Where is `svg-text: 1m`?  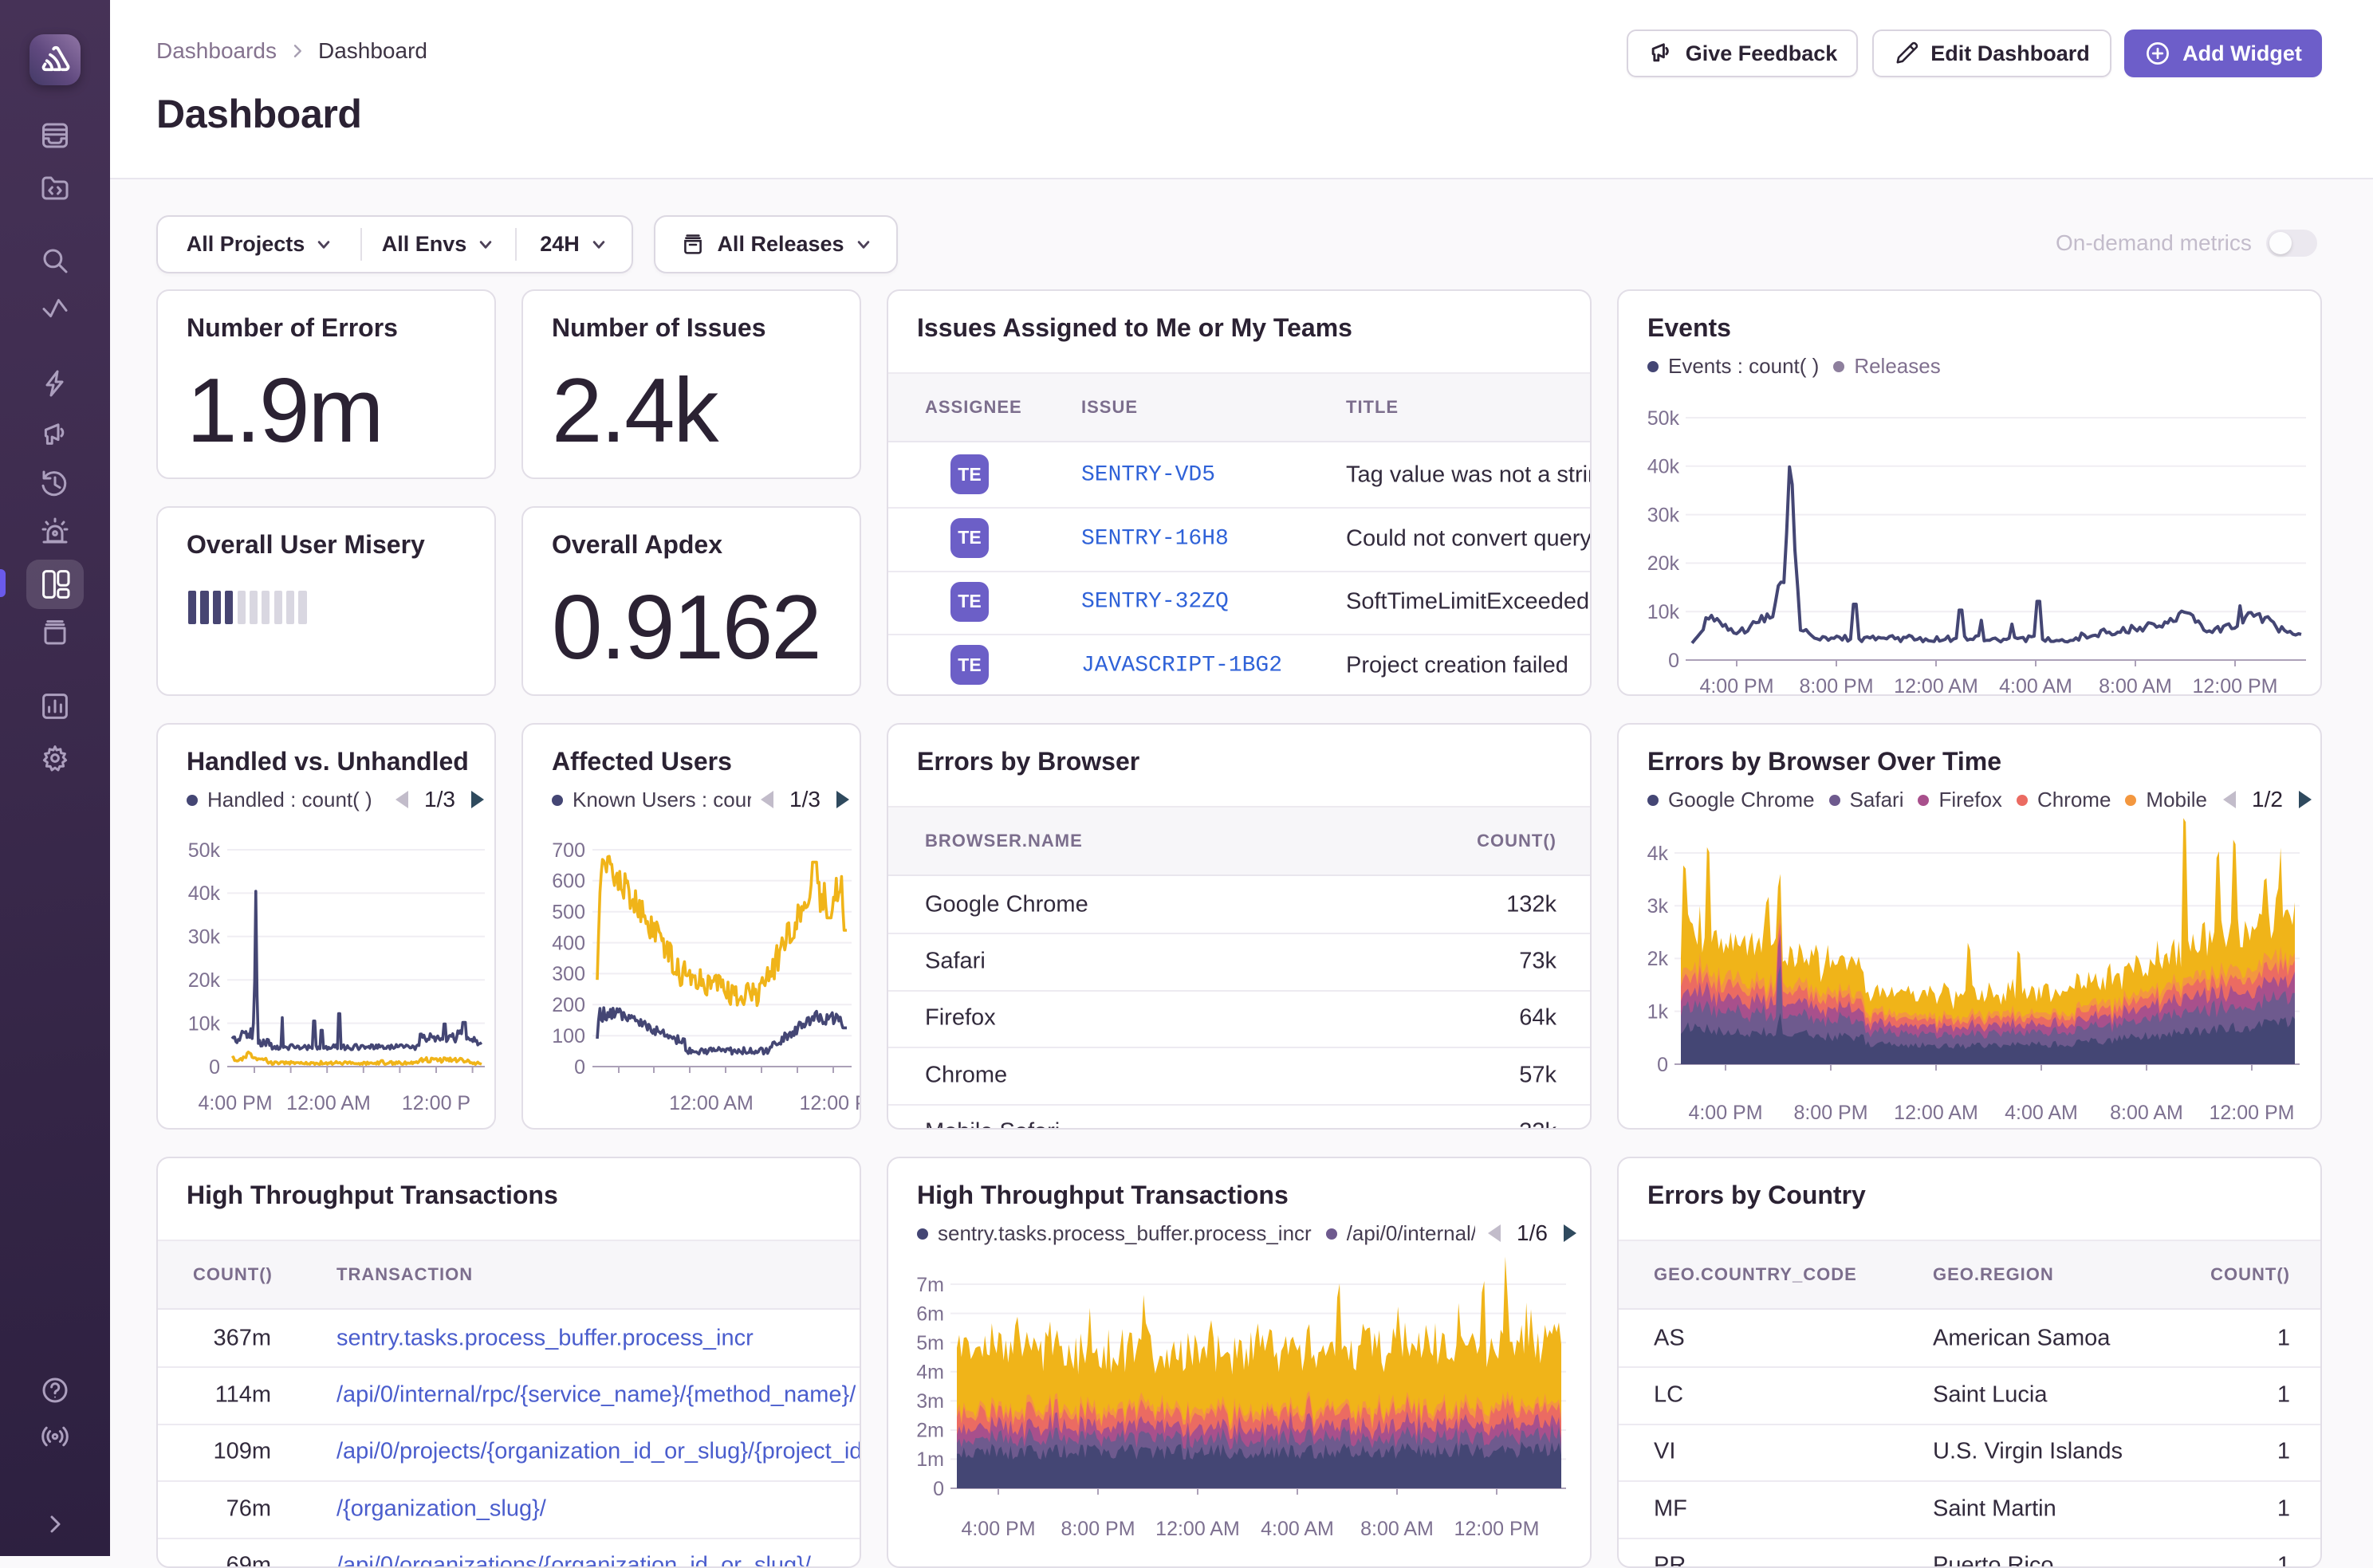
svg-text: 1m is located at coordinates (930, 1460).